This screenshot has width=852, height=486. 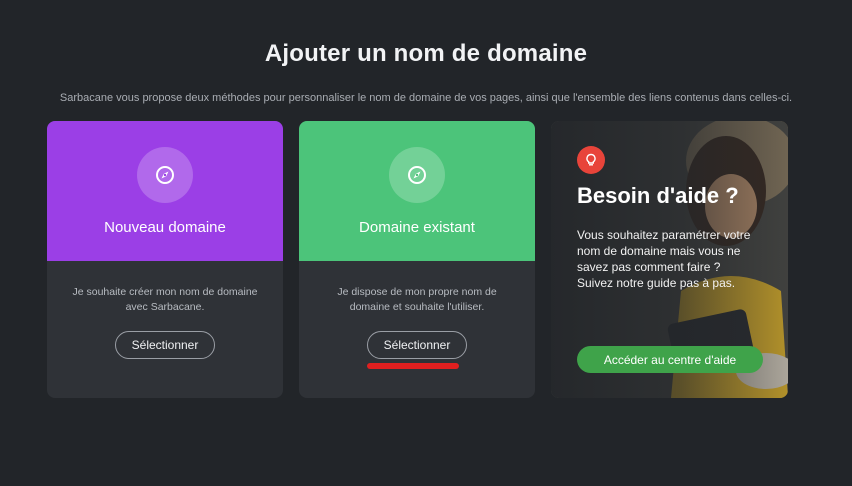 I want to click on select-new-domain-button: Sélectionner, so click(x=165, y=345).